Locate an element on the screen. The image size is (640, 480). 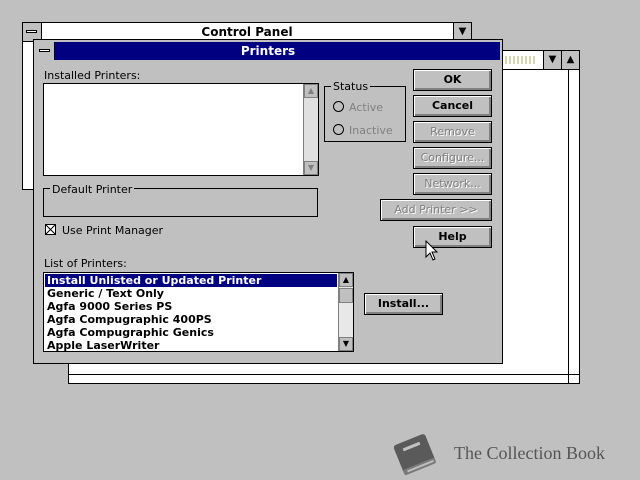
mouse-pointer-icon is located at coordinates (432, 250).